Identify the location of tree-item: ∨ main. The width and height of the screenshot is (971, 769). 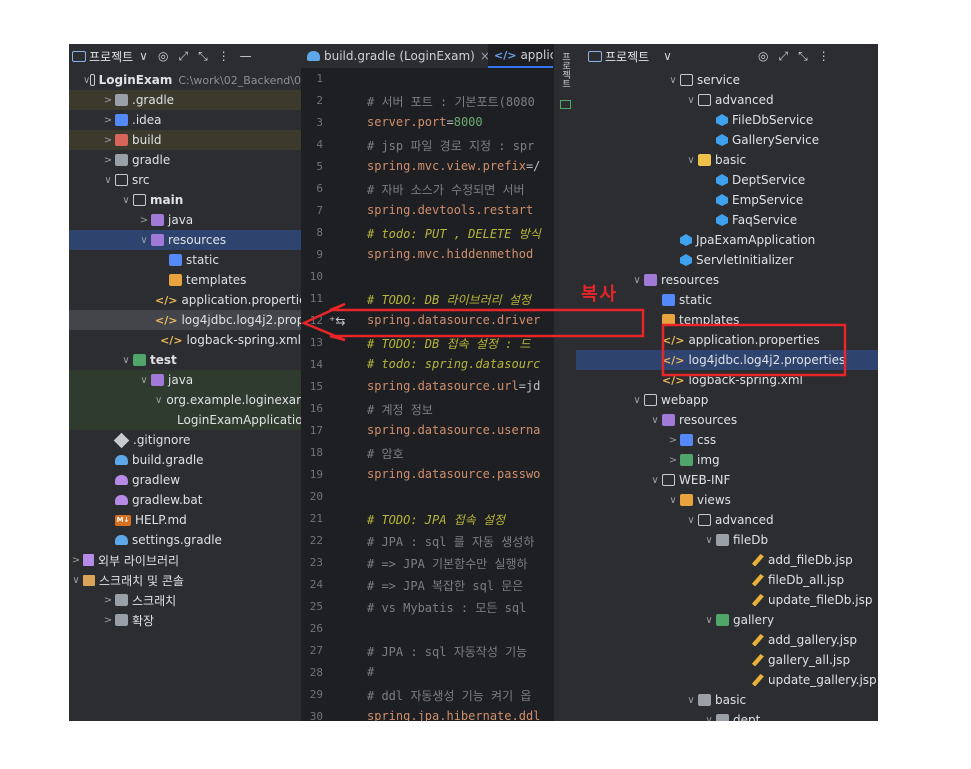
(185, 200).